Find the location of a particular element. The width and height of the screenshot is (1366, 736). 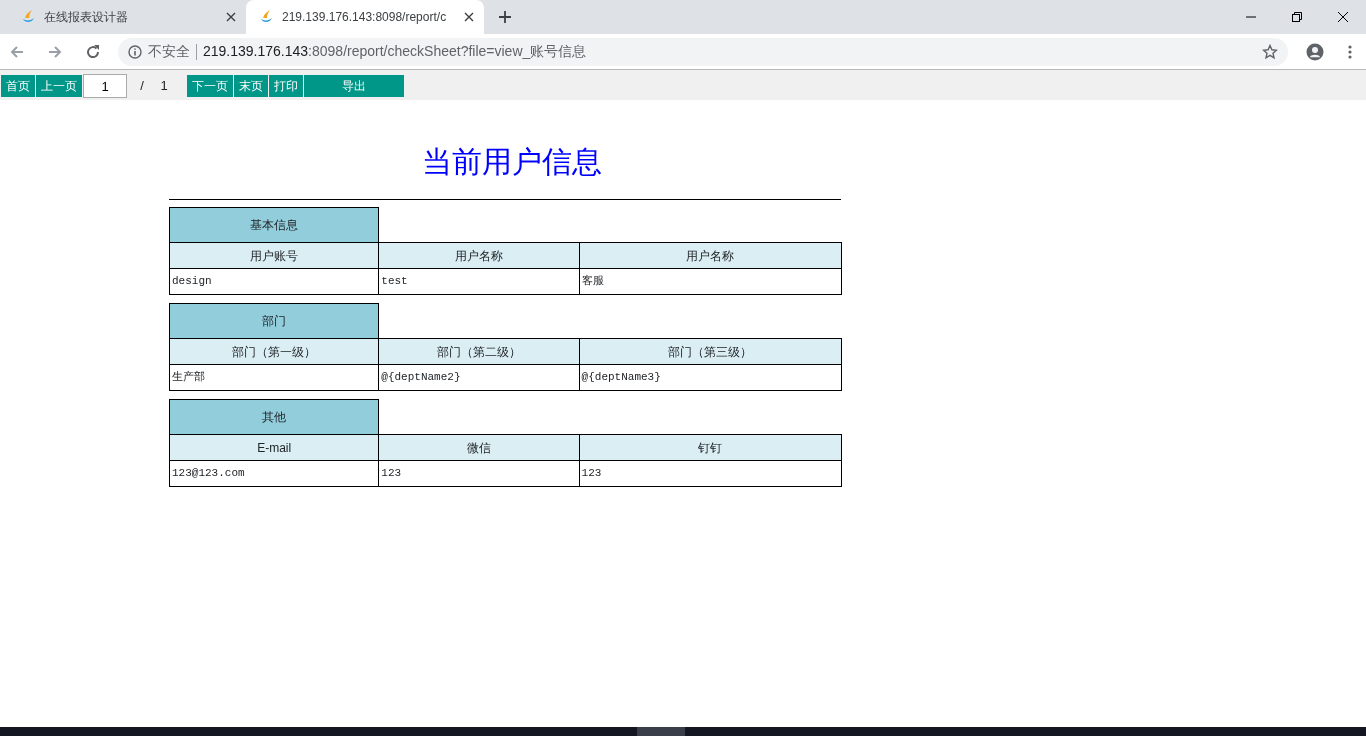

page-count-text: / is located at coordinates (142, 86).